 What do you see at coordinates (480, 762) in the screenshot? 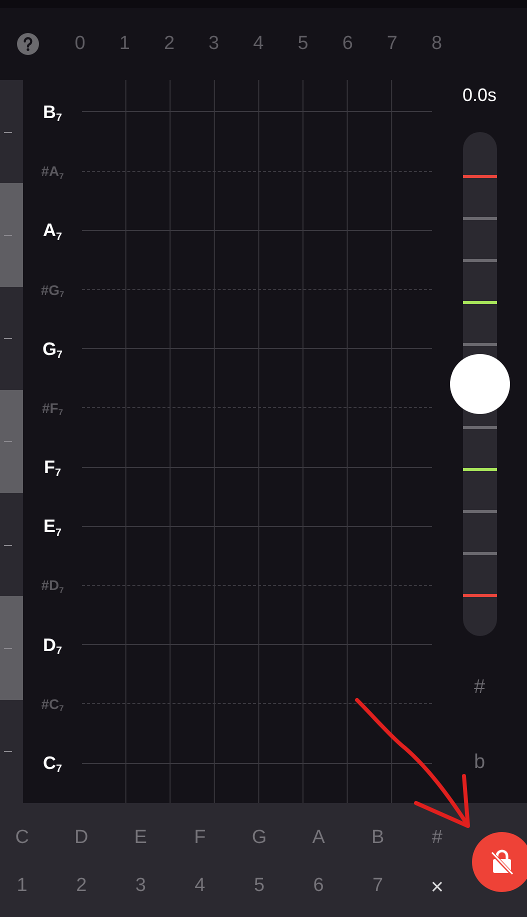
I see `accidental-button: b` at bounding box center [480, 762].